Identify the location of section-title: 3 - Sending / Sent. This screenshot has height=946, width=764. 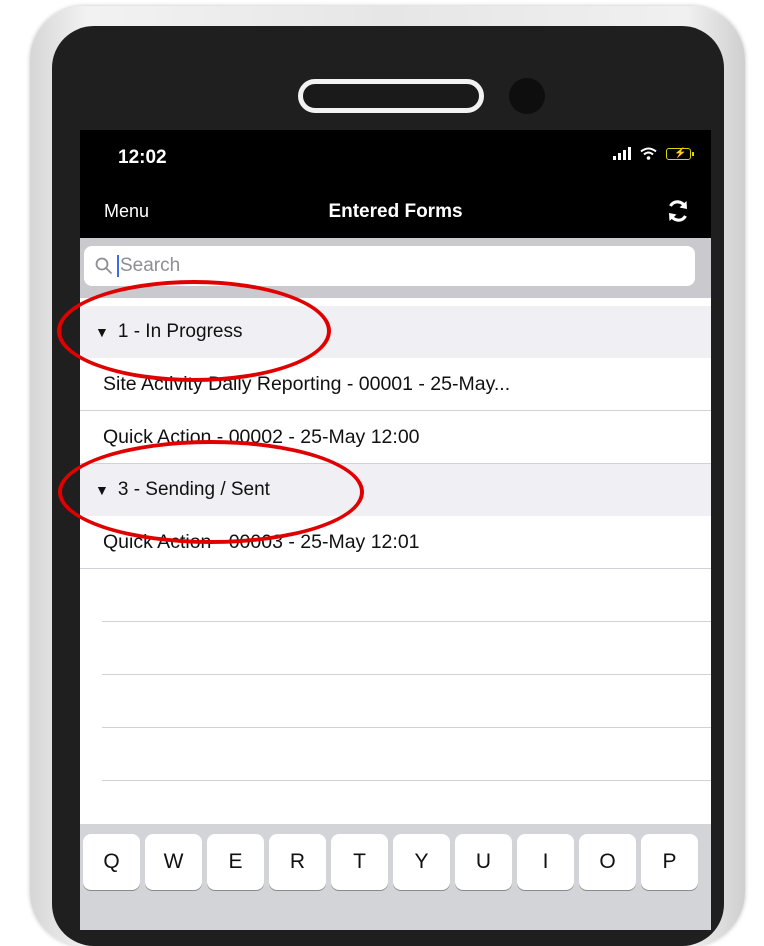
(193, 489).